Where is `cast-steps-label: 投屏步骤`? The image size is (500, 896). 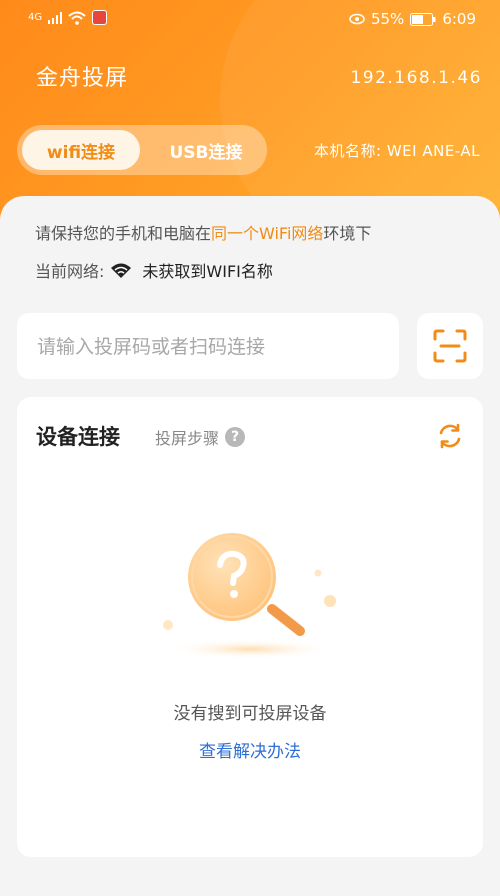 cast-steps-label: 投屏步骤 is located at coordinates (187, 438).